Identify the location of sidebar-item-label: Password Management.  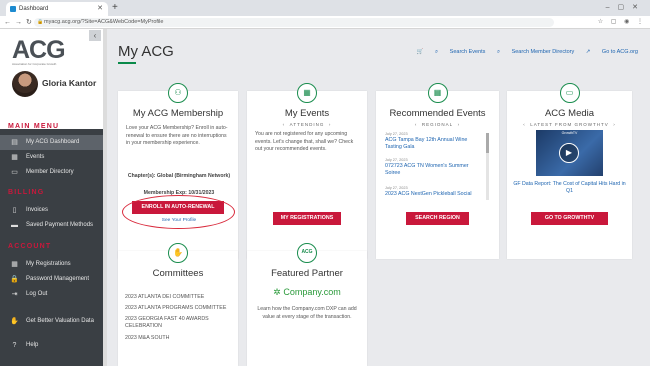
(58, 279).